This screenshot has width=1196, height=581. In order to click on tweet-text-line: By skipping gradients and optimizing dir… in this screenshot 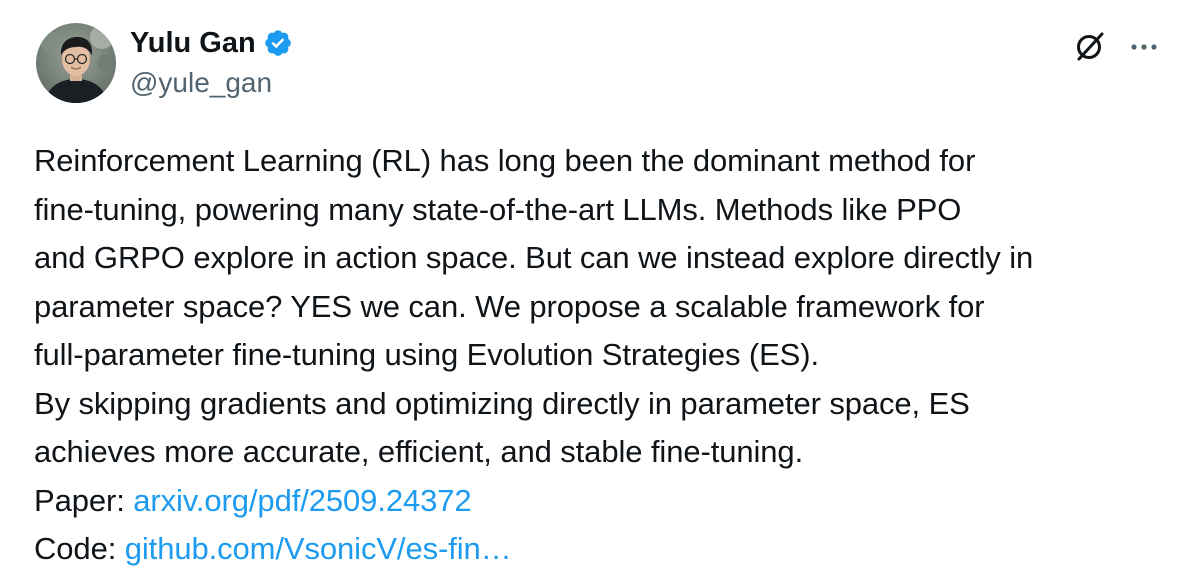, I will do `click(502, 403)`.